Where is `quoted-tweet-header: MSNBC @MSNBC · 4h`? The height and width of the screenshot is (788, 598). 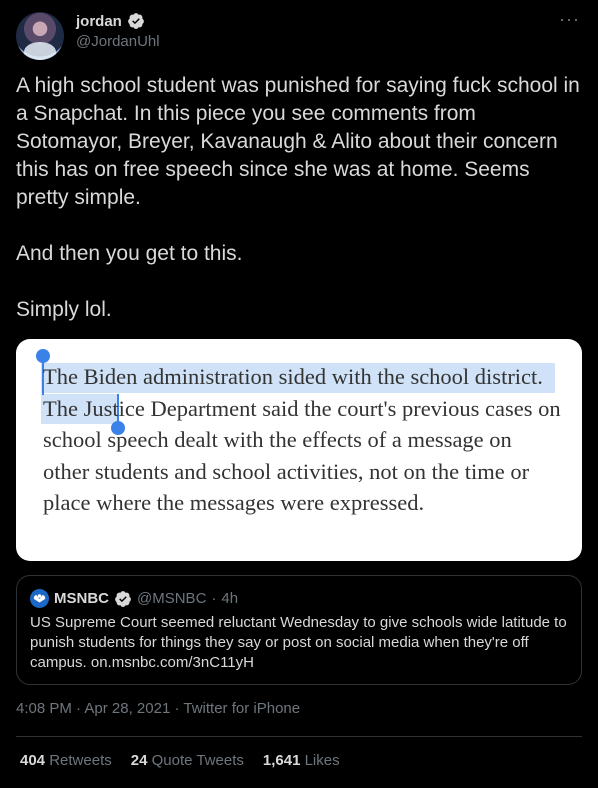
quoted-tweet-header: MSNBC @MSNBC · 4h is located at coordinates (134, 598).